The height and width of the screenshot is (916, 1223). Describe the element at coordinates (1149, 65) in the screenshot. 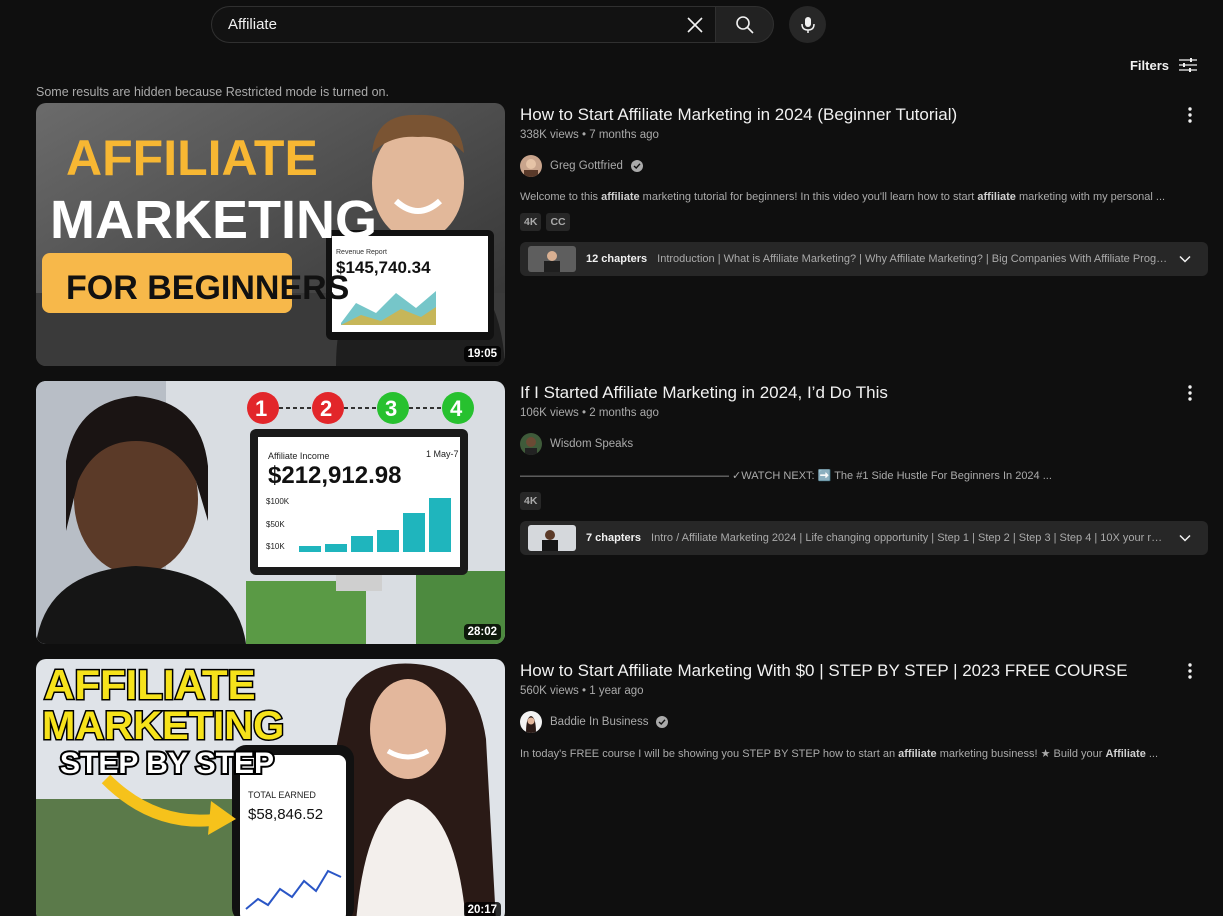

I see `filters-label: Filters` at that location.